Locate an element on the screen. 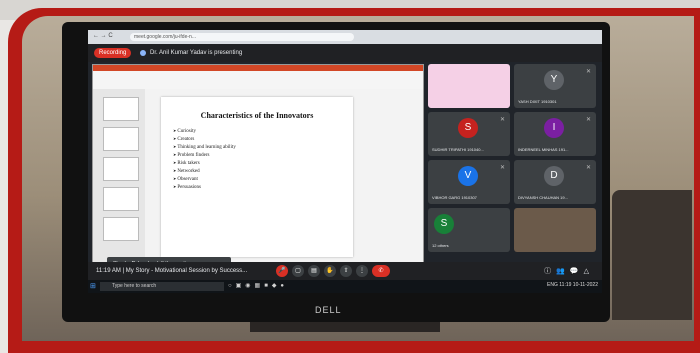 Image resolution: width=700 pixels, height=353 pixels. participant-name: 12 others is located at coordinates (440, 245).